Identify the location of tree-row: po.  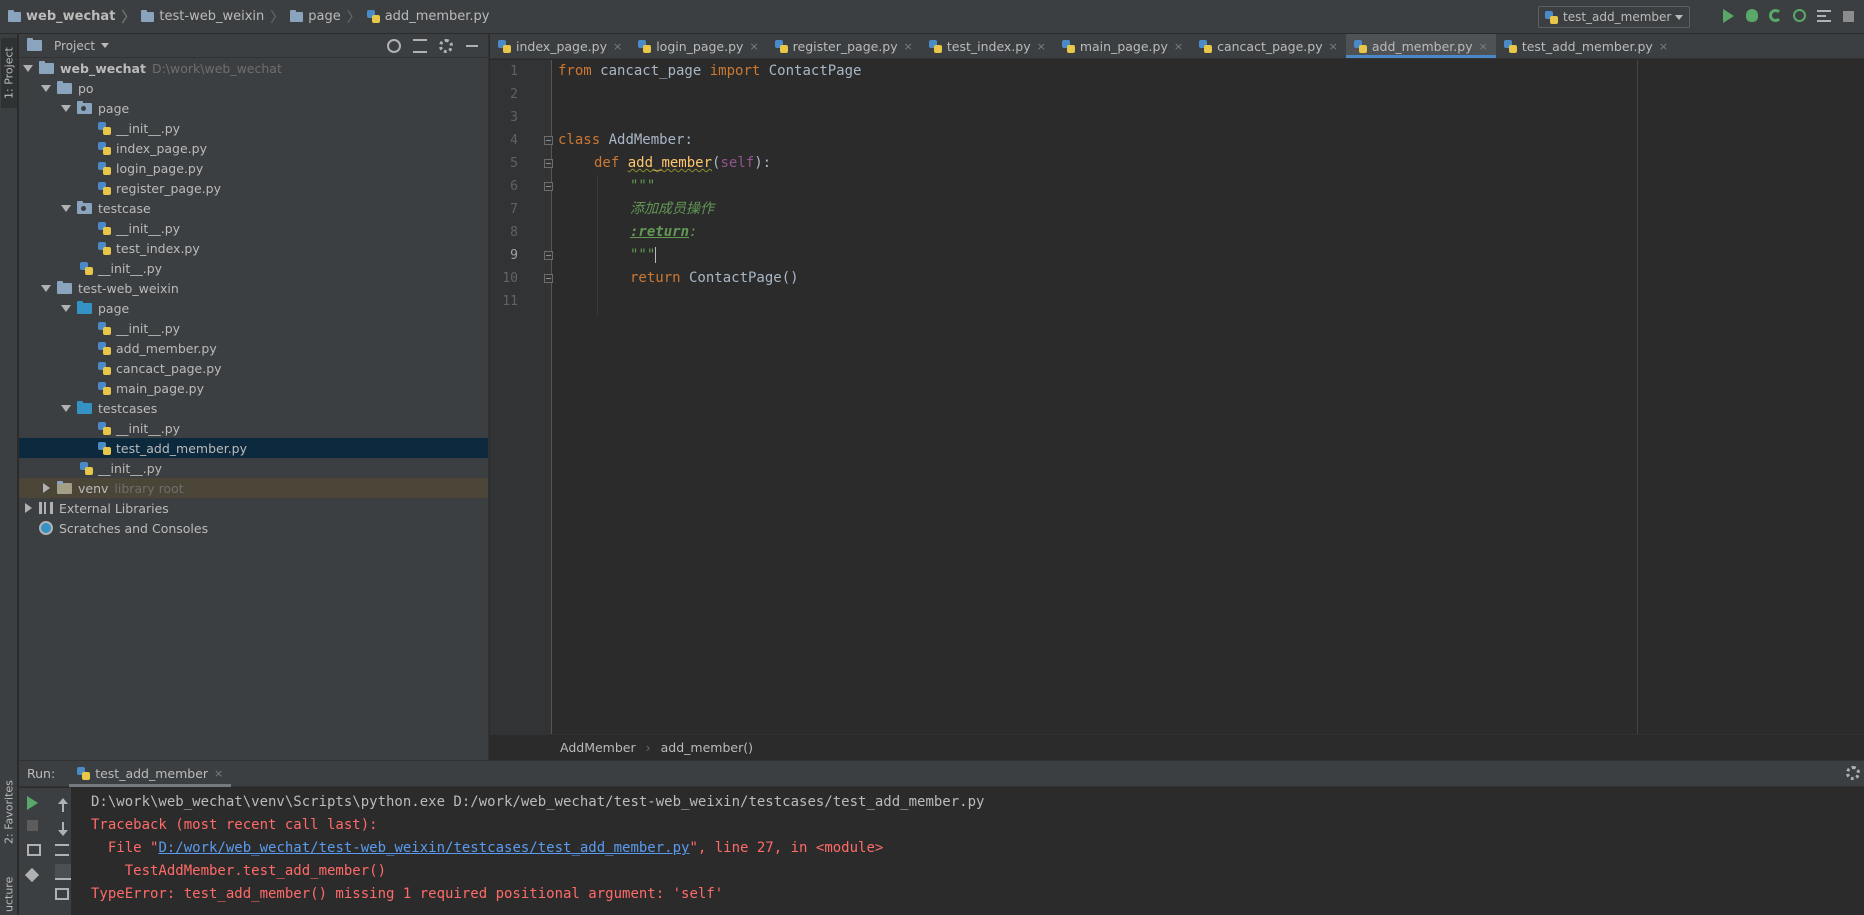
(253, 88).